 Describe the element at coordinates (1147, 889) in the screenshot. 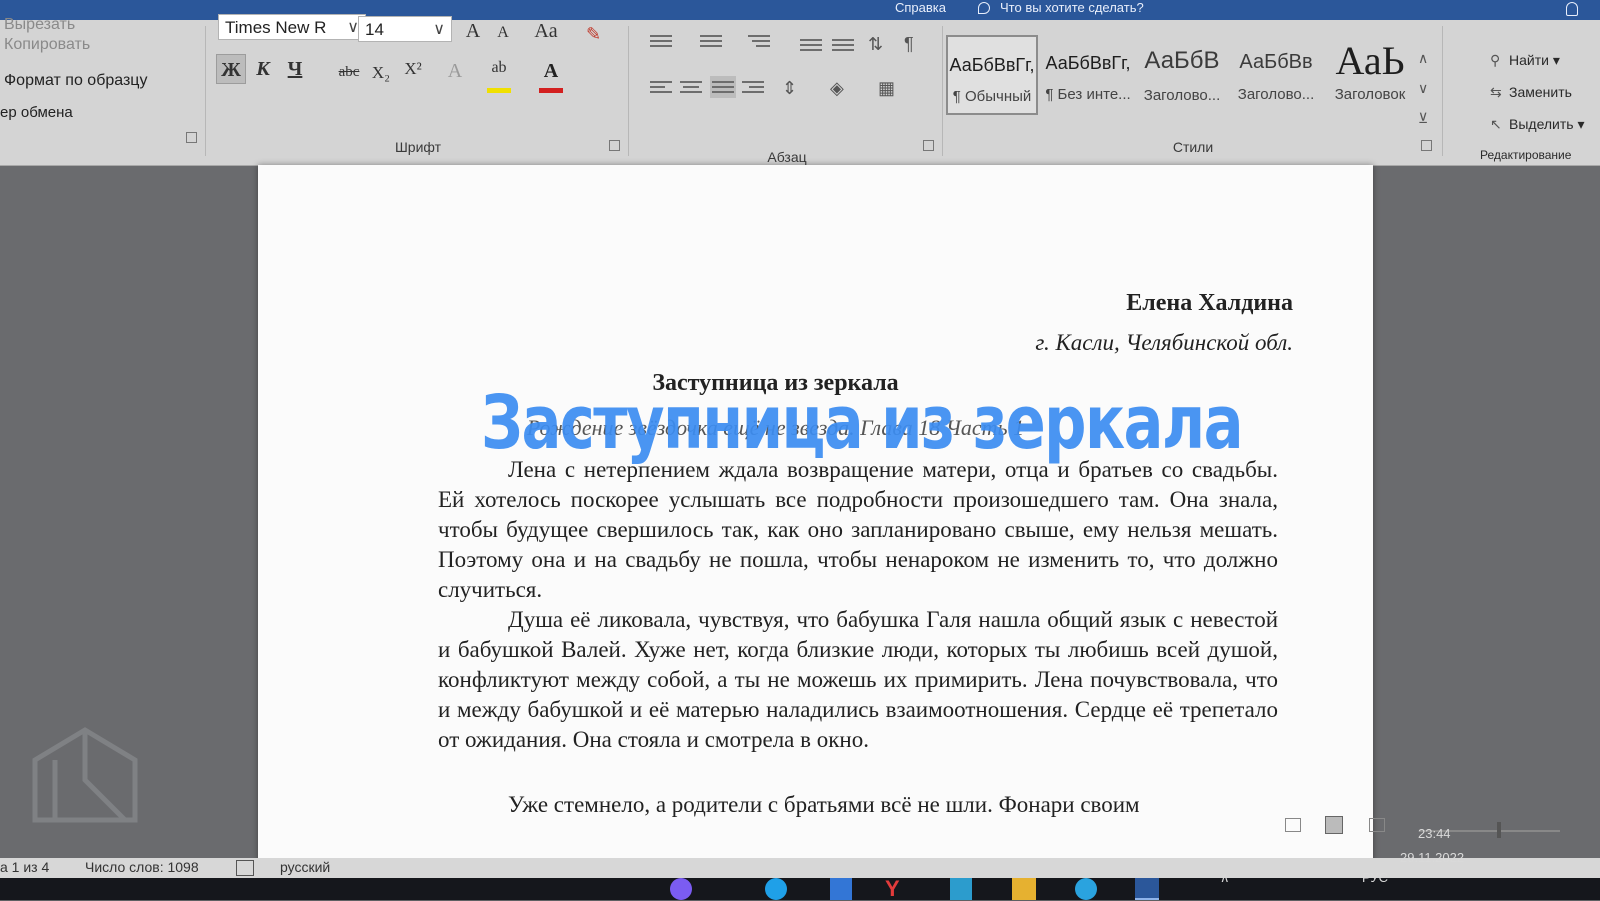

I see `word-icon` at that location.